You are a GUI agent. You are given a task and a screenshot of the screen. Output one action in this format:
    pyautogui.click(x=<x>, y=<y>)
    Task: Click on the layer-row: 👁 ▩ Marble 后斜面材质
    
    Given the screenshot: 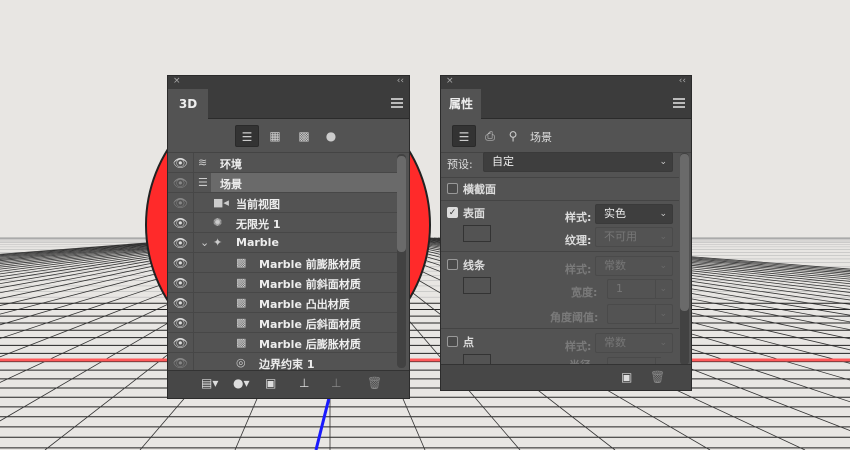 What is the action you would take?
    pyautogui.click(x=282, y=323)
    